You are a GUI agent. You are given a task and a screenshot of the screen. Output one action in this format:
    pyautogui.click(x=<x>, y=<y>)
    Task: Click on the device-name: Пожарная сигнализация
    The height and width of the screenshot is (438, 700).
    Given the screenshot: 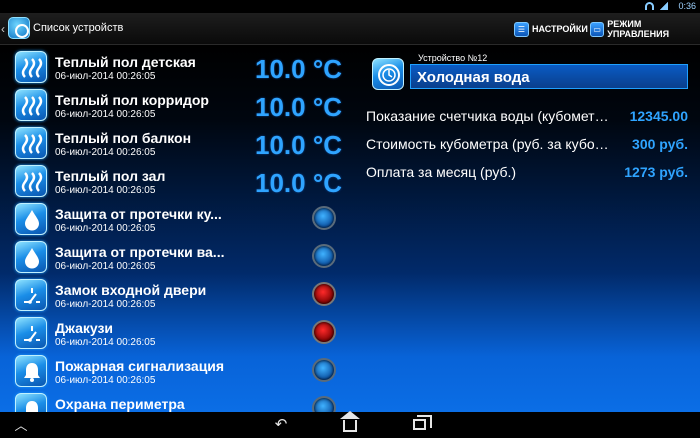 What is the action you would take?
    pyautogui.click(x=140, y=366)
    